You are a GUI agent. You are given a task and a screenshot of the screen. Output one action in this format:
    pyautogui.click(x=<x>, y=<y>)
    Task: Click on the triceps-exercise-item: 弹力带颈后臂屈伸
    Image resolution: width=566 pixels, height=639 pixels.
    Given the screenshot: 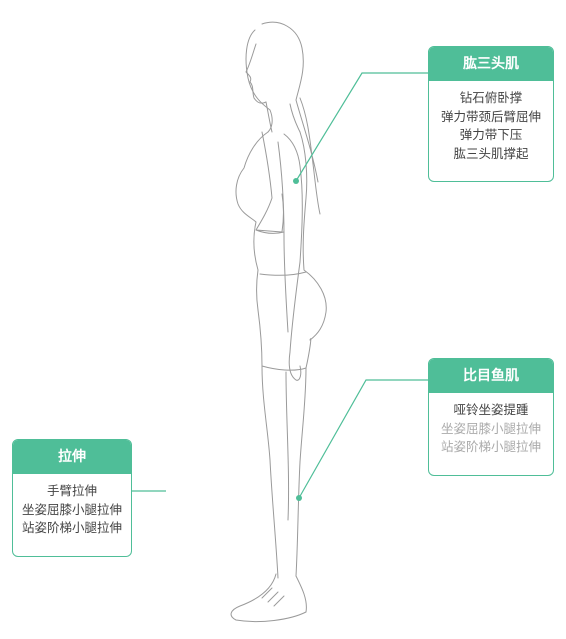 What is the action you would take?
    pyautogui.click(x=490, y=116)
    